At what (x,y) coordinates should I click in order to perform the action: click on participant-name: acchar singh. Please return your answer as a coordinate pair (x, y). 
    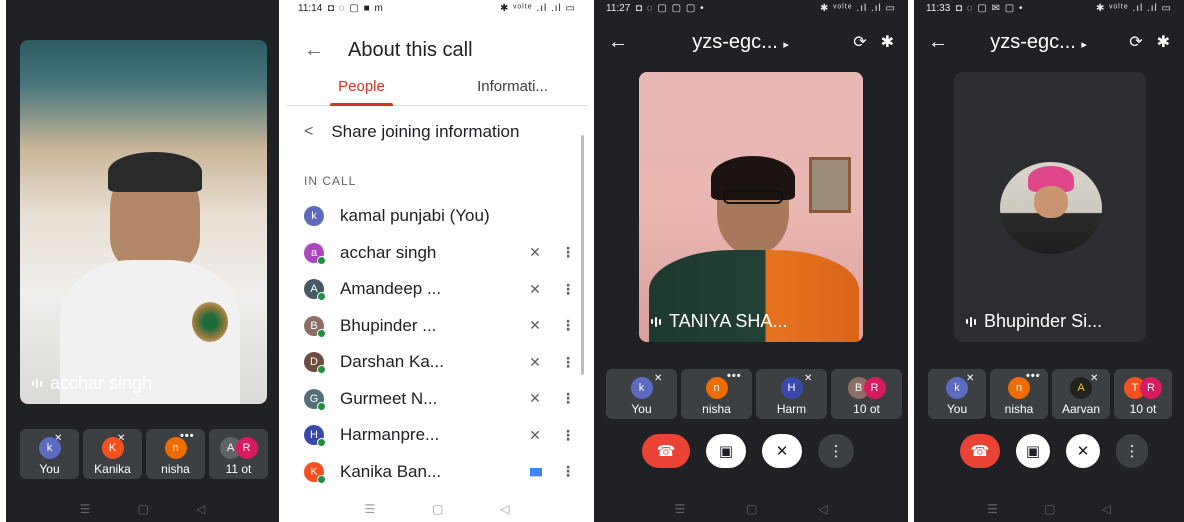
    Looking at the image, I should click on (388, 252).